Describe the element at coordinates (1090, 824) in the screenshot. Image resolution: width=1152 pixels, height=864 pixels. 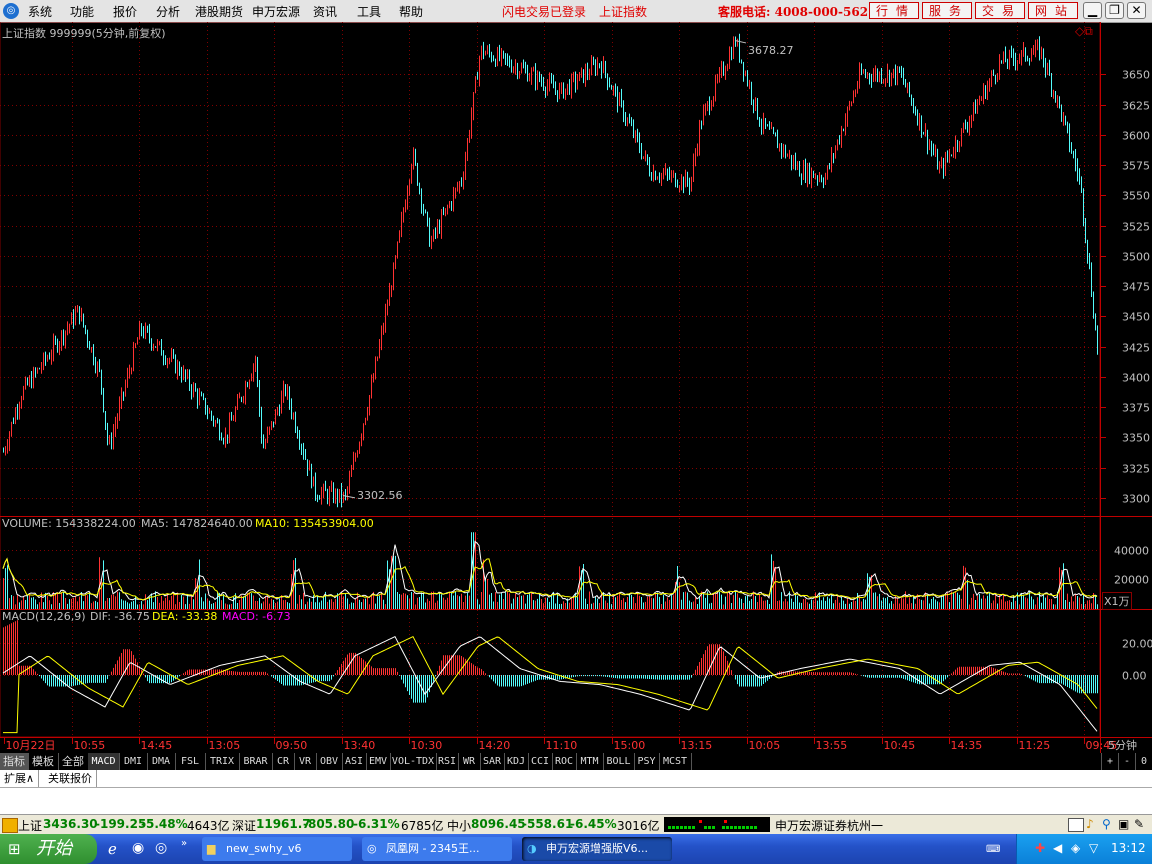
I see `bell-icon: ♪` at that location.